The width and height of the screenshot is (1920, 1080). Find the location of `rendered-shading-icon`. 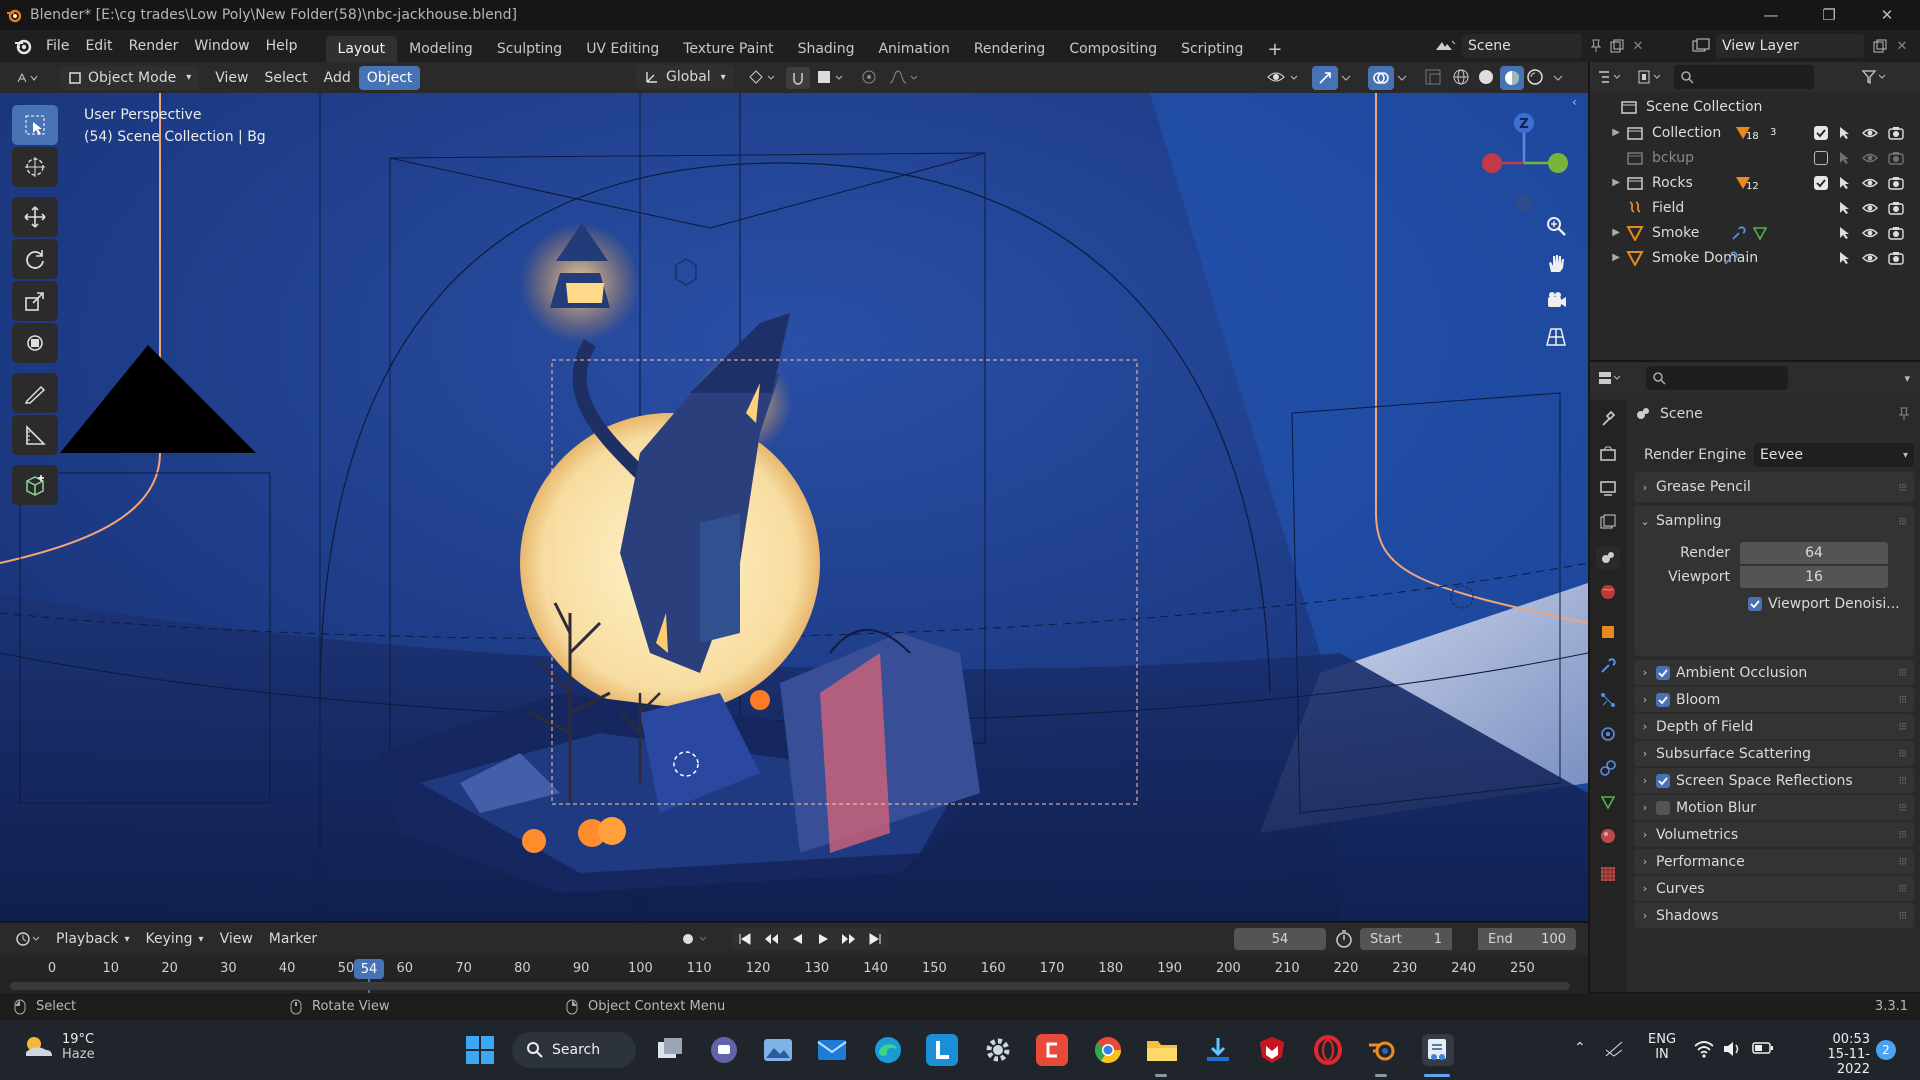

rendered-shading-icon is located at coordinates (1535, 77).